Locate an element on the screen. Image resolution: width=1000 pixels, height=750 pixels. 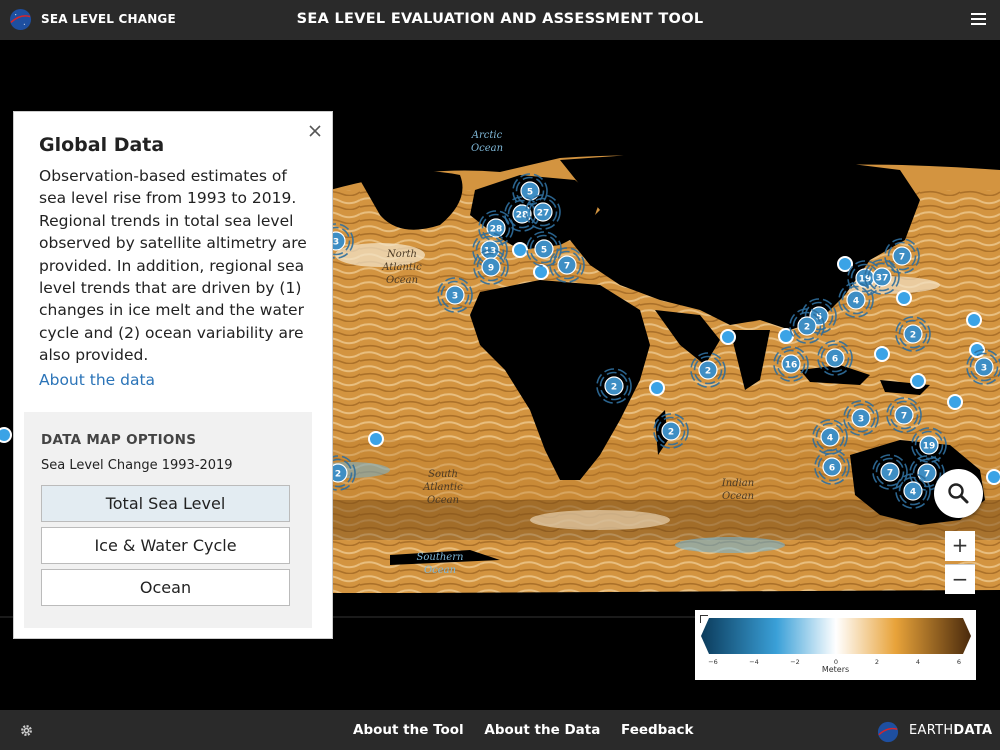
southern-ocean-label-1: Southern is located at coordinates (440, 557).